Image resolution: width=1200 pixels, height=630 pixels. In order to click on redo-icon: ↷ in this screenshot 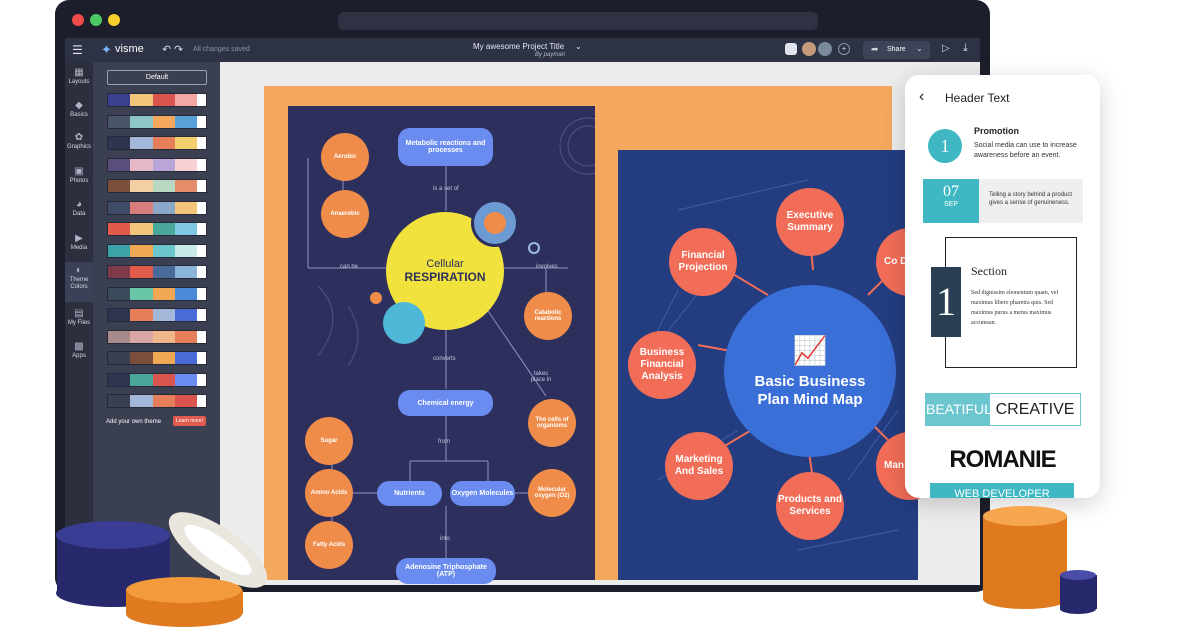, I will do `click(178, 49)`.